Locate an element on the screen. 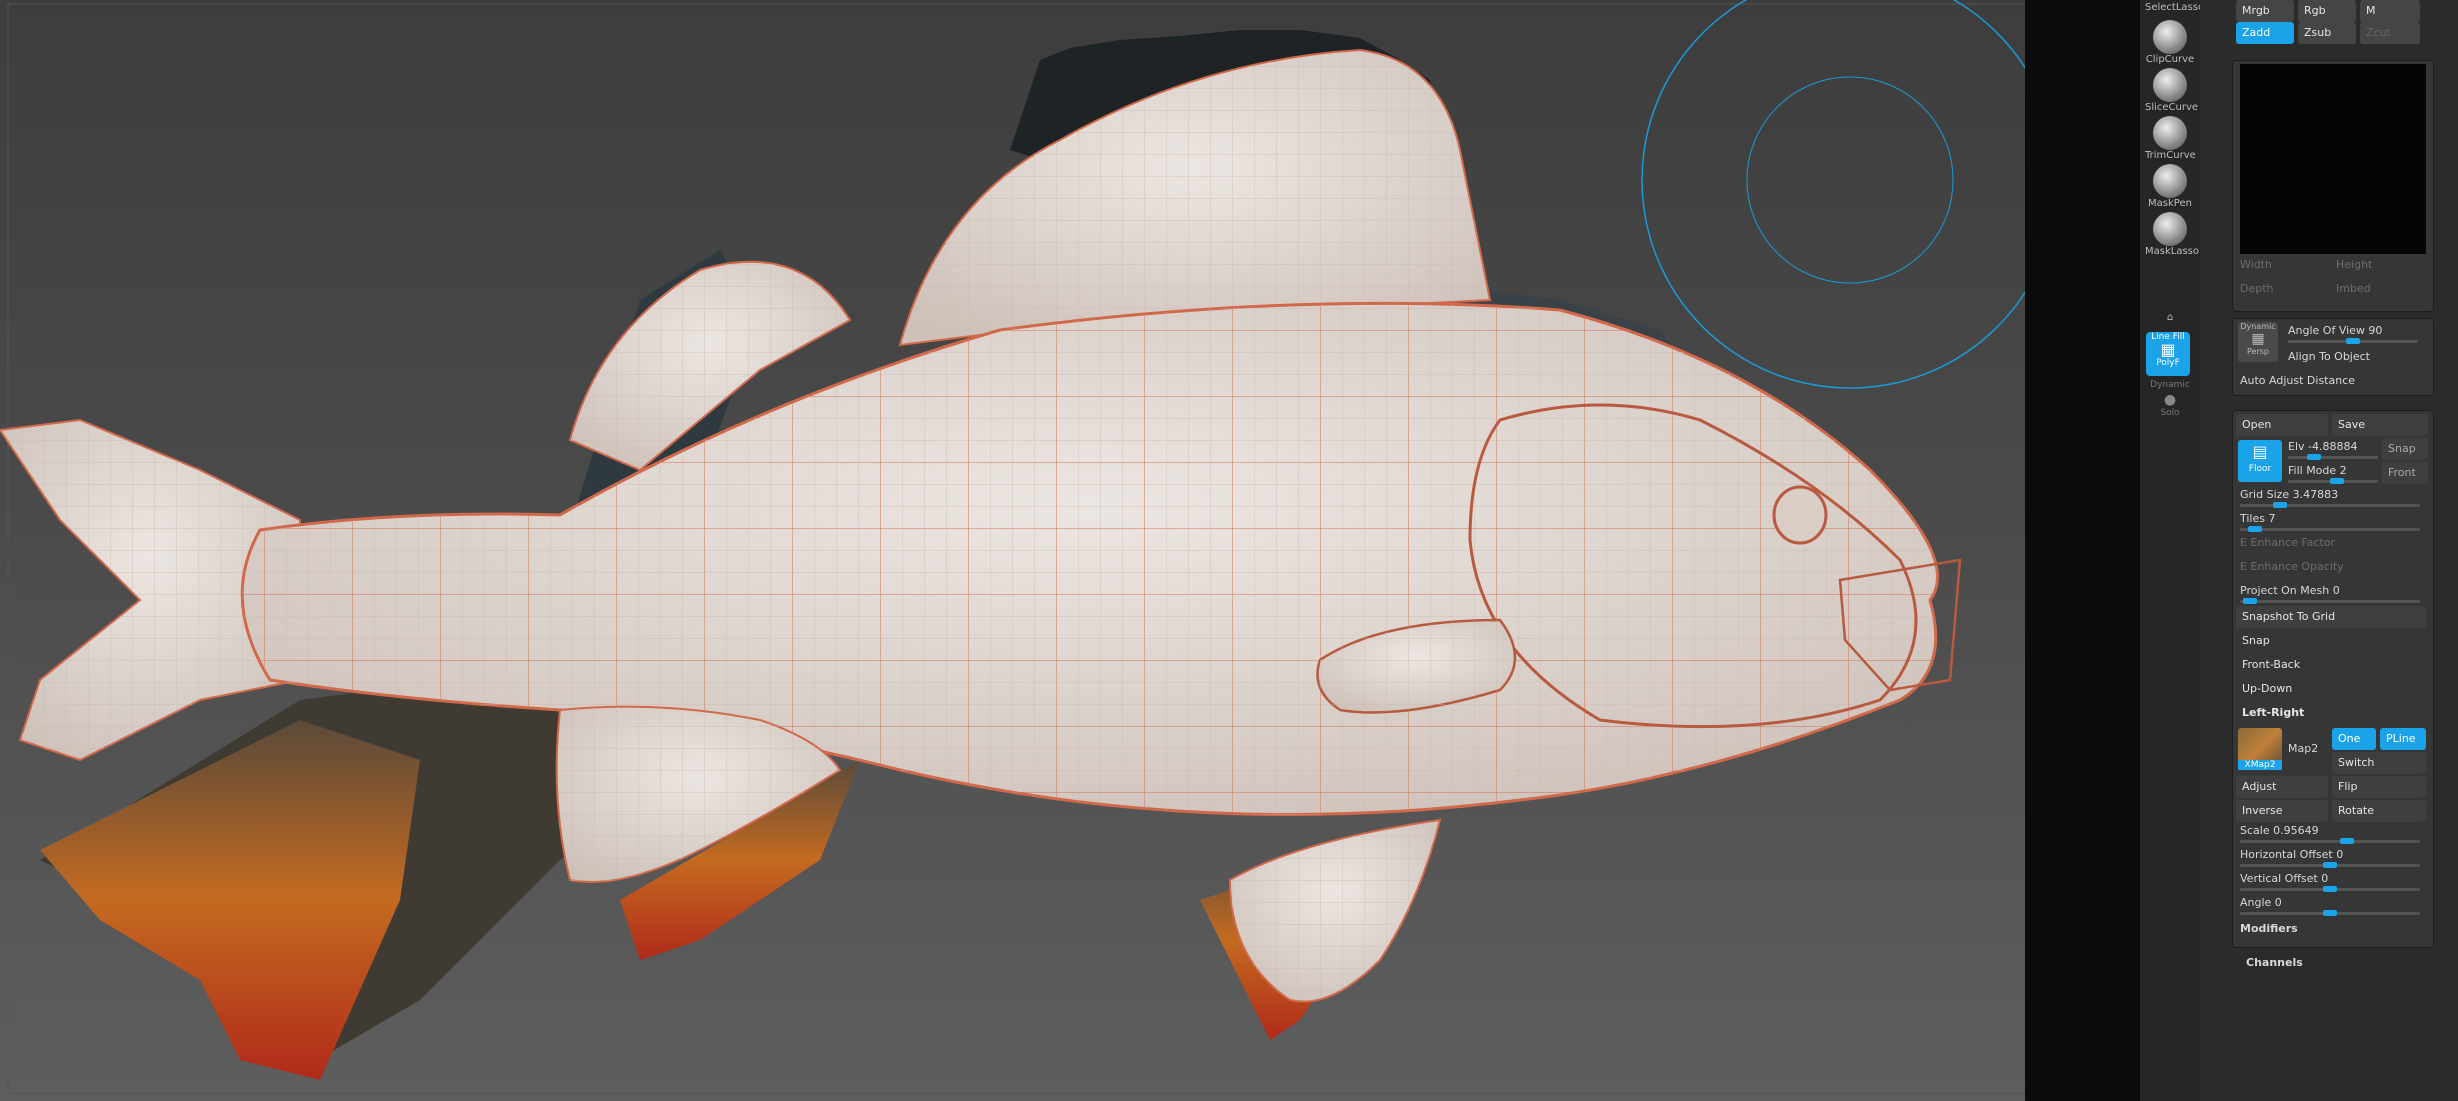  angle-of-view-slider is located at coordinates (2353, 341).